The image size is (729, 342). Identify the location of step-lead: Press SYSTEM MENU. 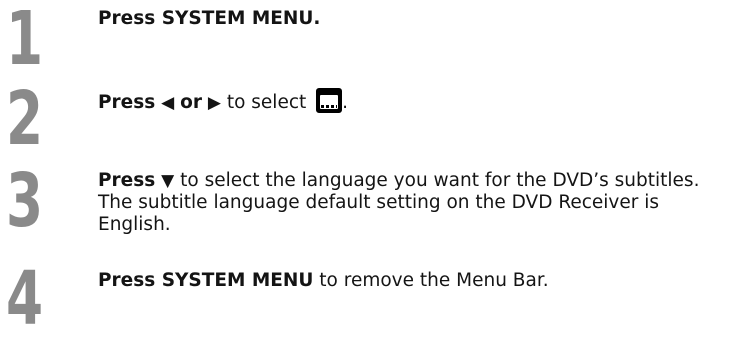
(206, 280).